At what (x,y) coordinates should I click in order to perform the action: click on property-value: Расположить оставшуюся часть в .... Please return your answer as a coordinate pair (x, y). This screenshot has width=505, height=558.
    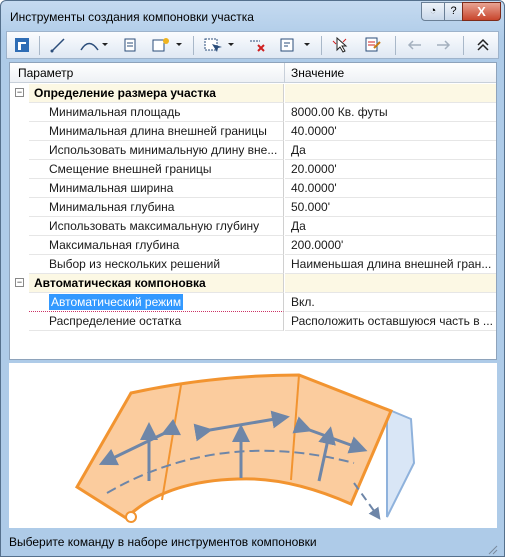
    Looking at the image, I should click on (390, 321).